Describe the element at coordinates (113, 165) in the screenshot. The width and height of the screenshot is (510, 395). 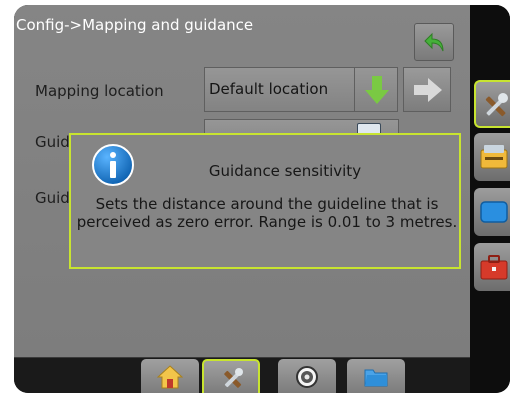
I see `info-icon` at that location.